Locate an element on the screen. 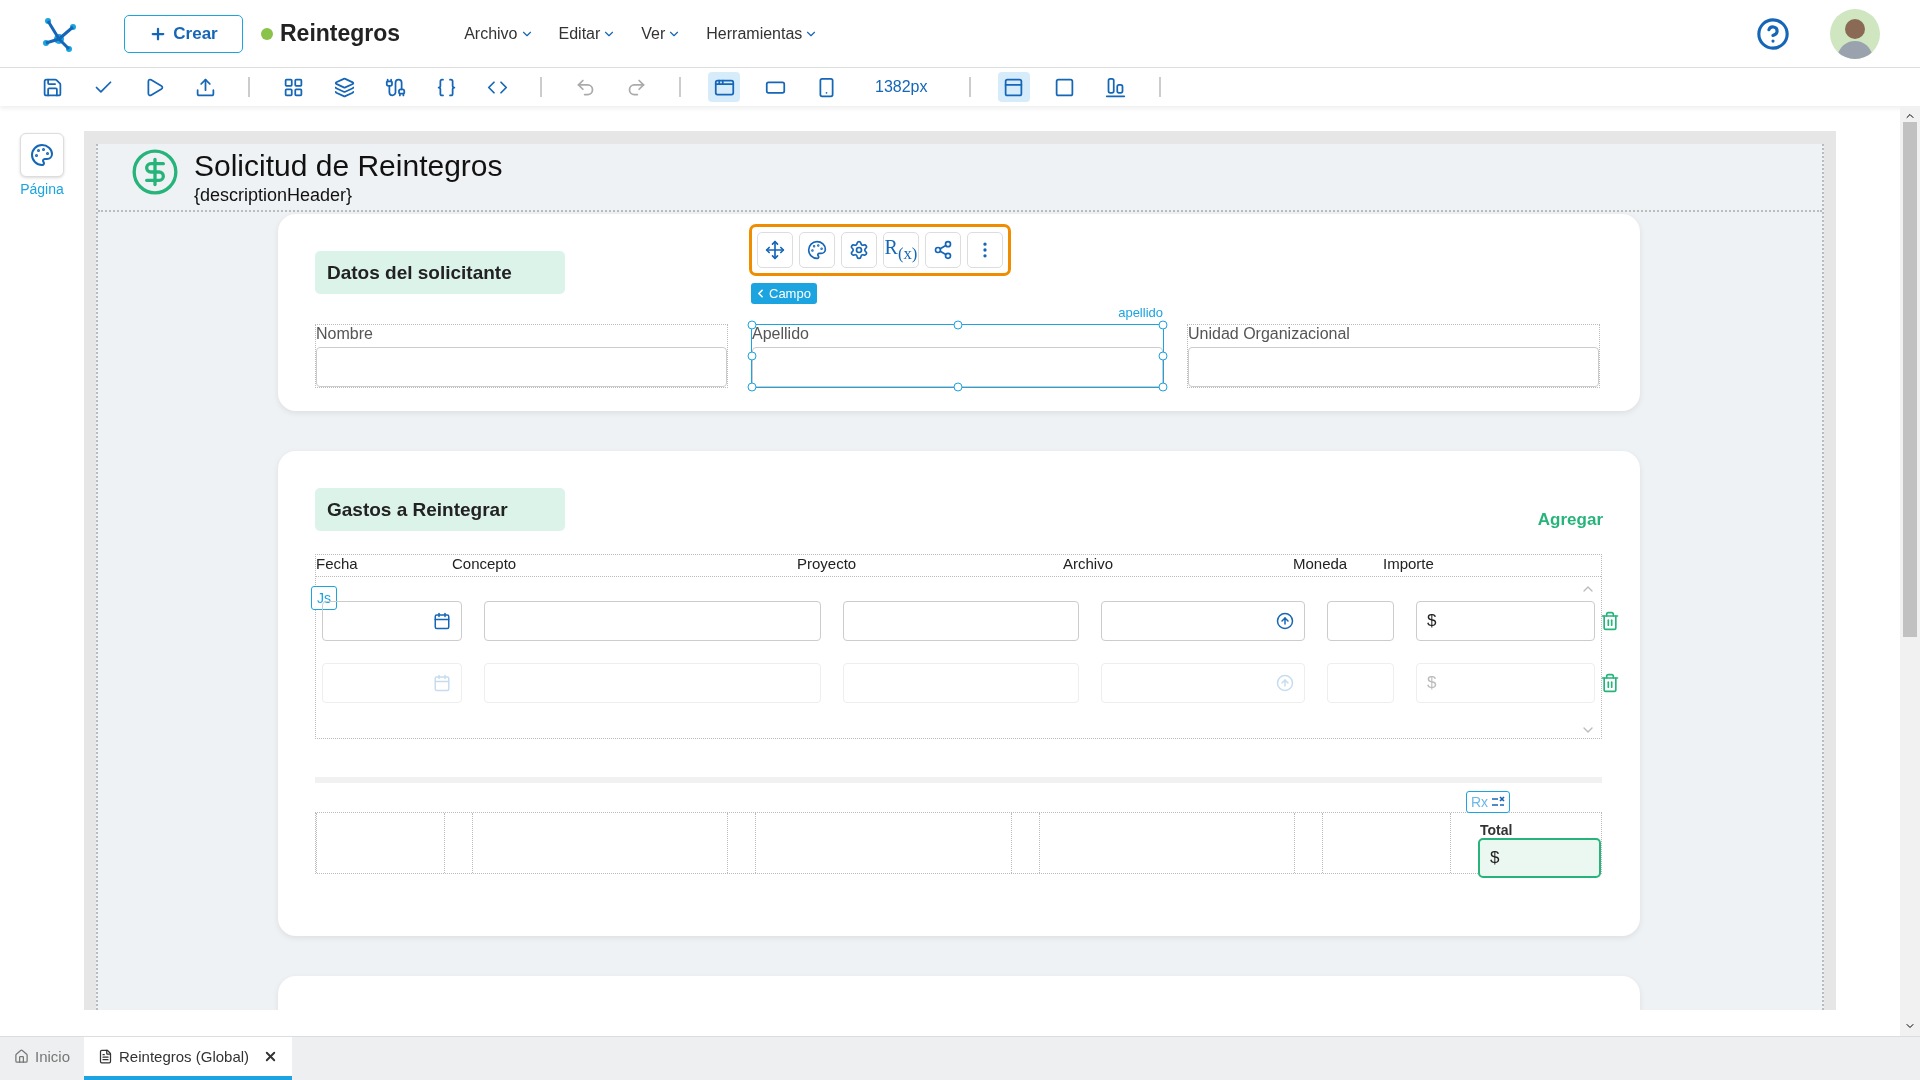 This screenshot has width=1920, height=1080. link-icon is located at coordinates (943, 250).